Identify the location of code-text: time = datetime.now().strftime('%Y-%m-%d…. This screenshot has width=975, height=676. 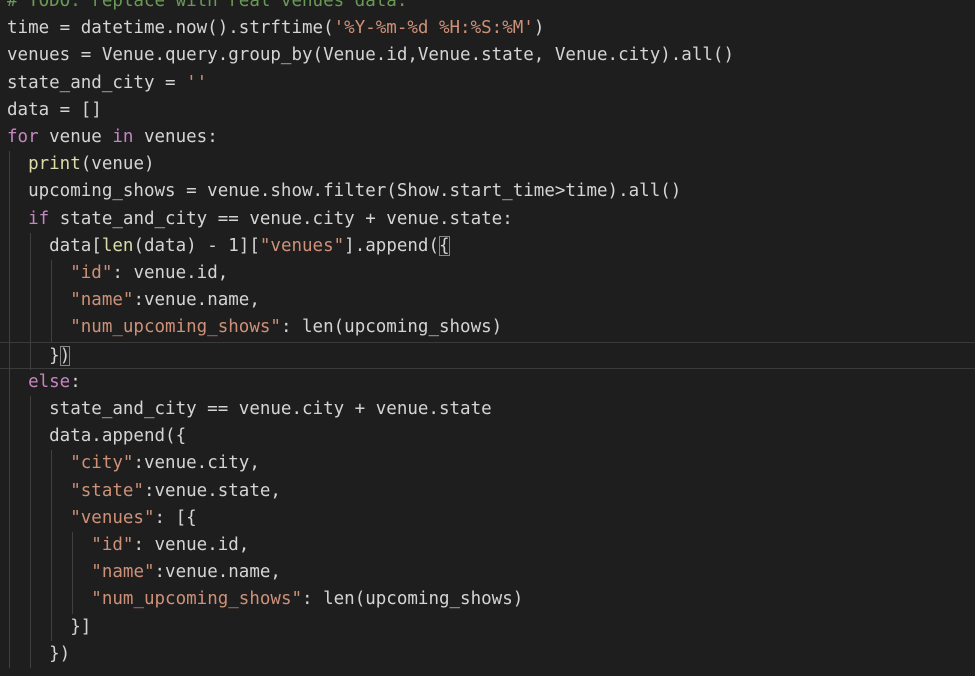
(275, 28).